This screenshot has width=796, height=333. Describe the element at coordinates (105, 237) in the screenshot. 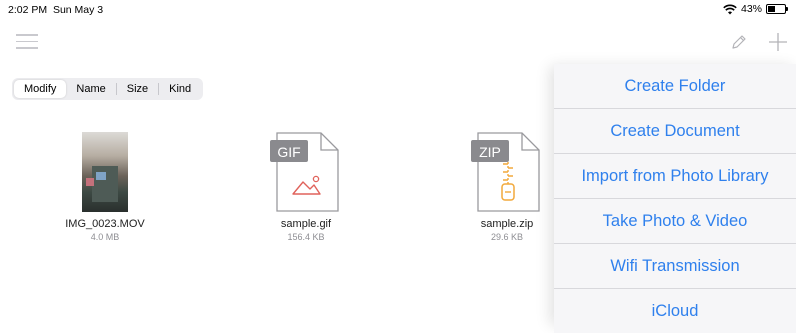

I see `file-size: 4.0 MB` at that location.